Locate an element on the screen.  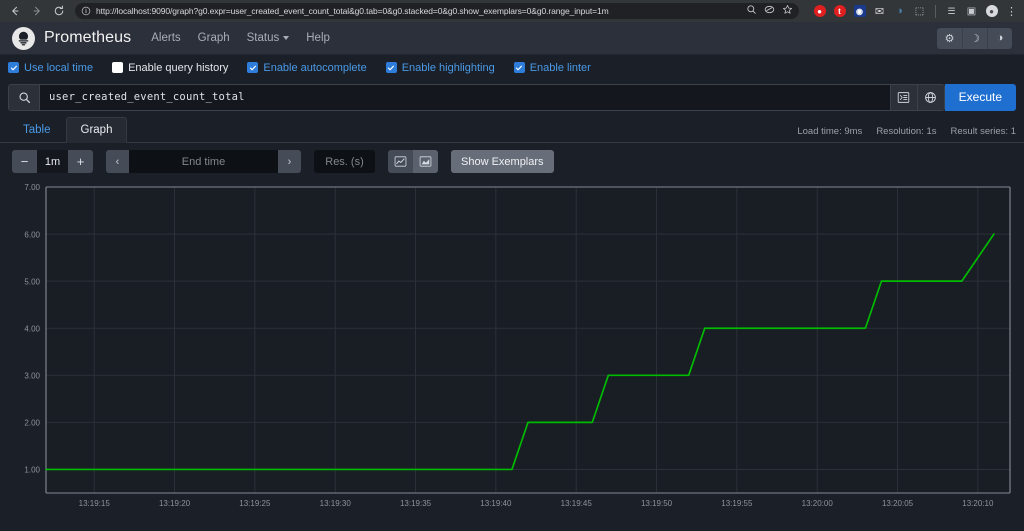
x-tick-label: 13:19:50 is located at coordinates (657, 503).